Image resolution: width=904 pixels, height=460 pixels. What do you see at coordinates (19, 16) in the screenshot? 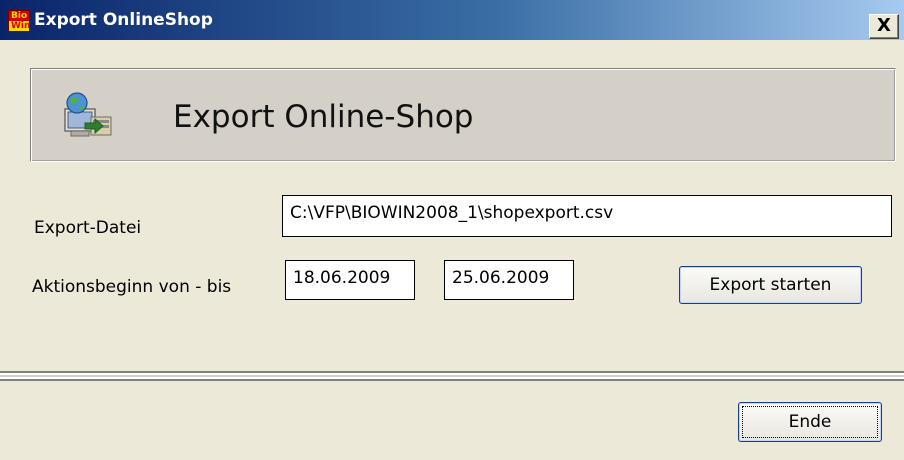
I see `app-icon-line1: Bio` at bounding box center [19, 16].